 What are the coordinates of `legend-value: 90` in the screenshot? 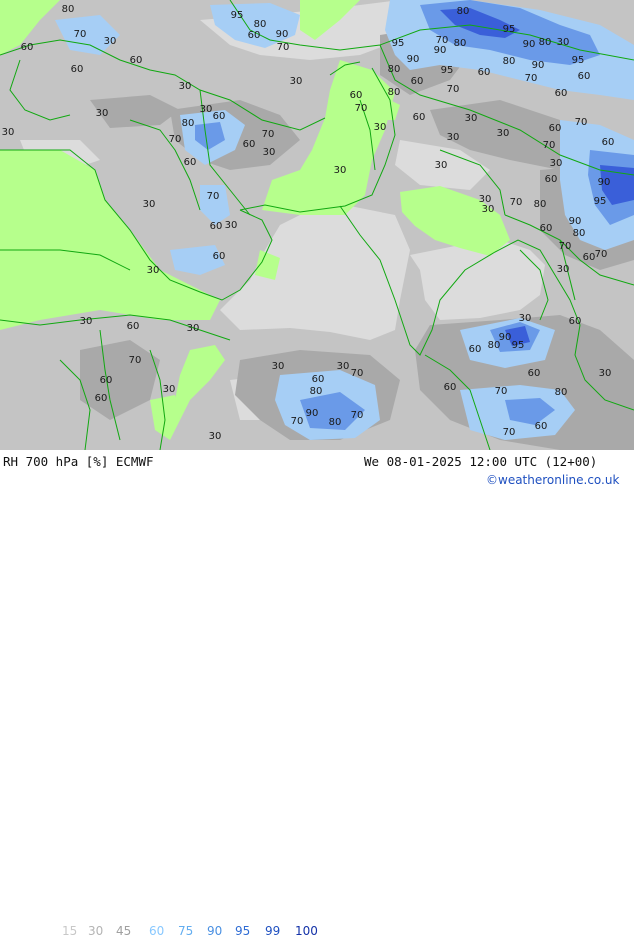 It's located at (215, 931).